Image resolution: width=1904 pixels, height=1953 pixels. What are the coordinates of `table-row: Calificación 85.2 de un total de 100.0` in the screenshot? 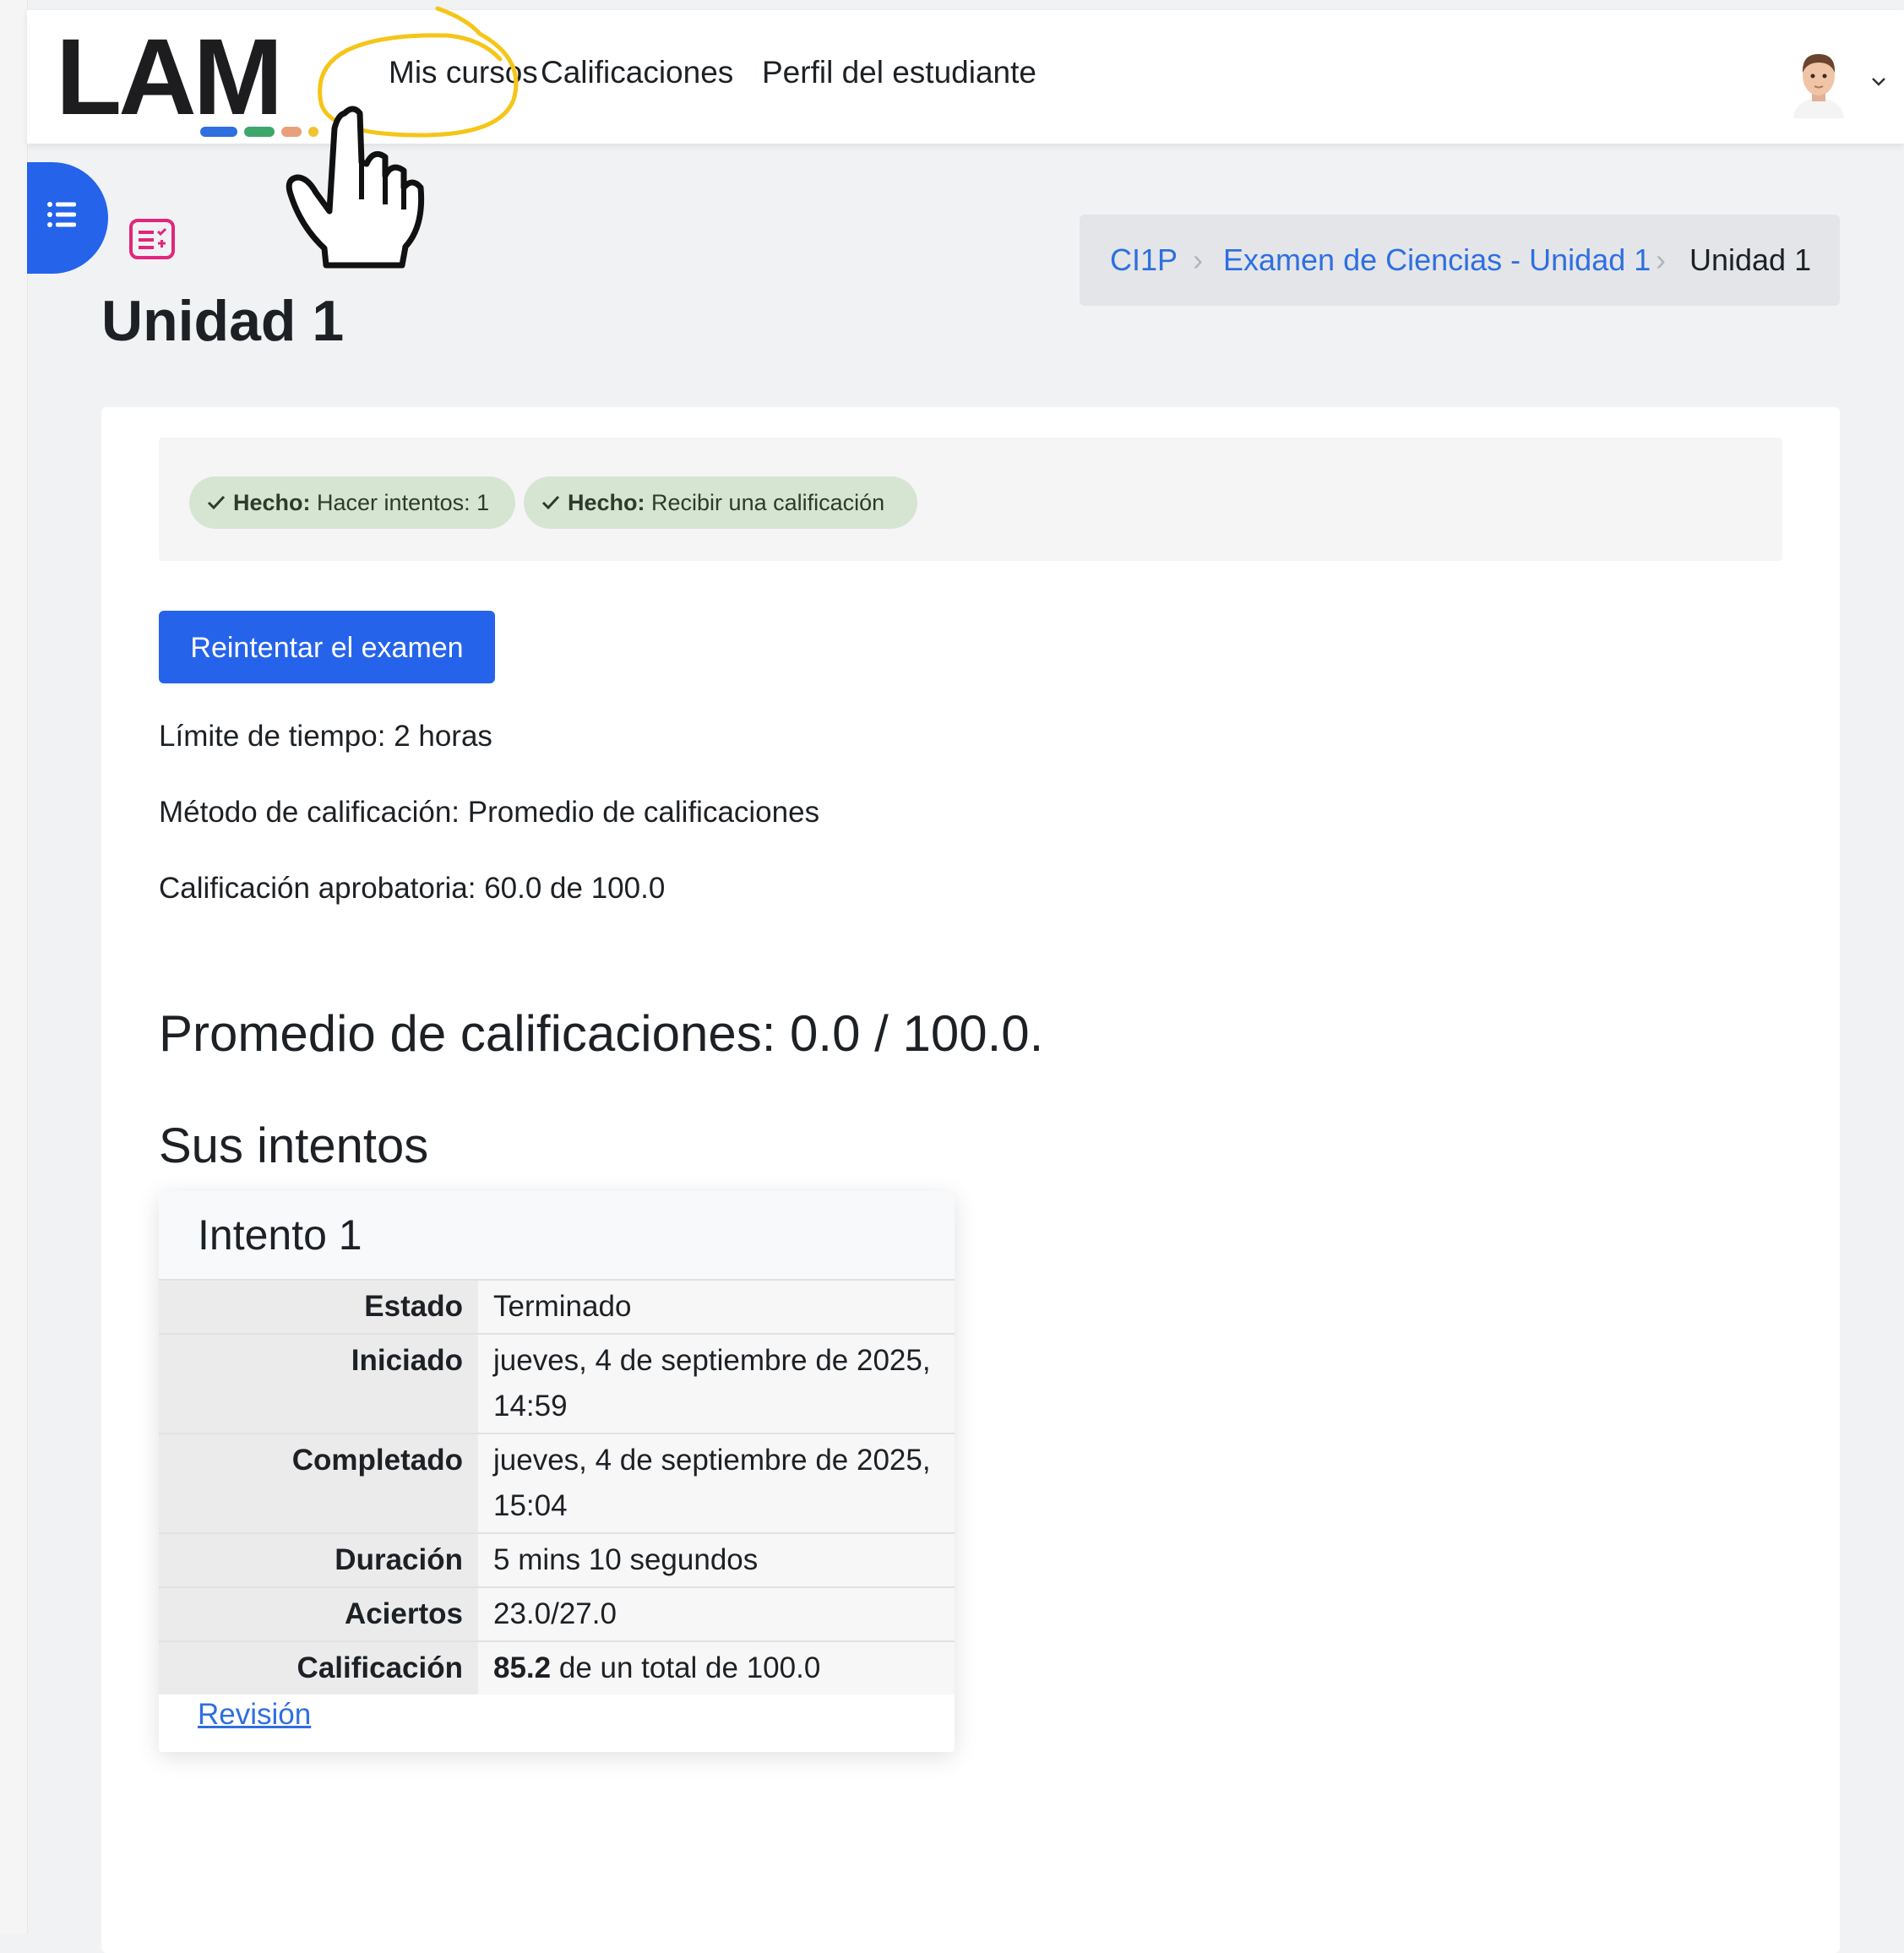 It's located at (557, 1668).